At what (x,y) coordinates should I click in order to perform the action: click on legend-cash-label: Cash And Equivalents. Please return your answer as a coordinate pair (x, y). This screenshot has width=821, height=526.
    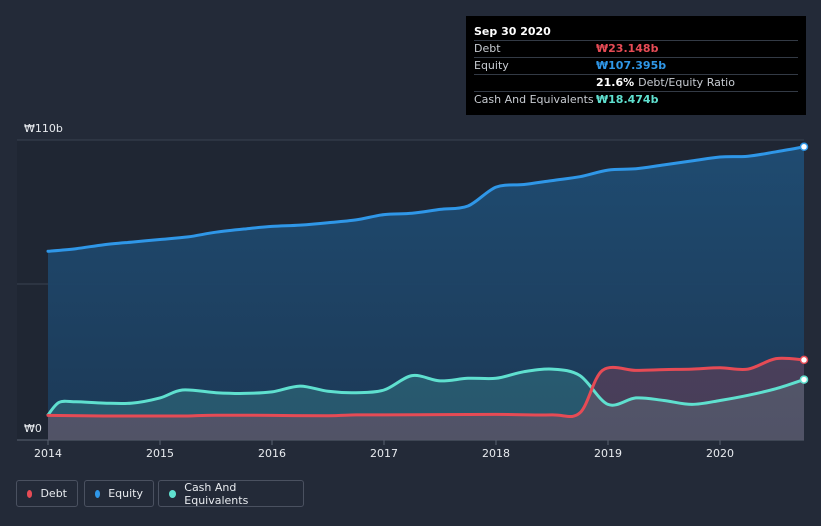
    Looking at the image, I should click on (216, 493).